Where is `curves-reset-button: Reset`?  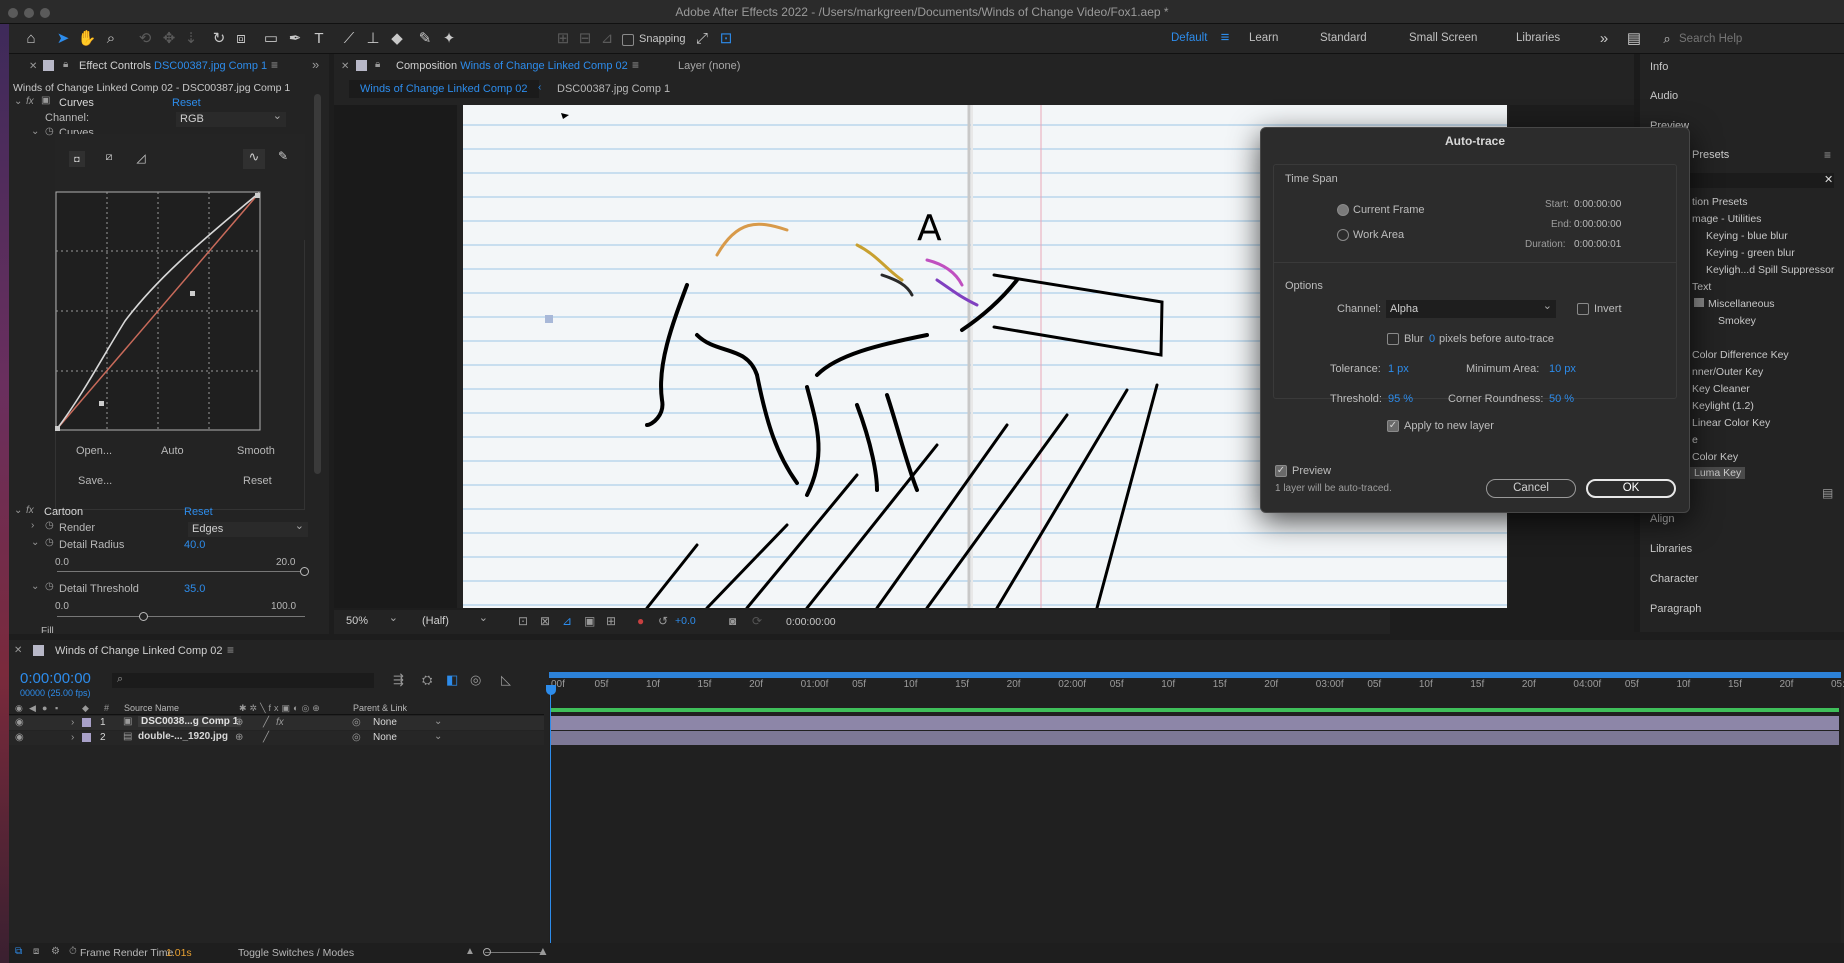
curves-reset-button: Reset is located at coordinates (257, 481).